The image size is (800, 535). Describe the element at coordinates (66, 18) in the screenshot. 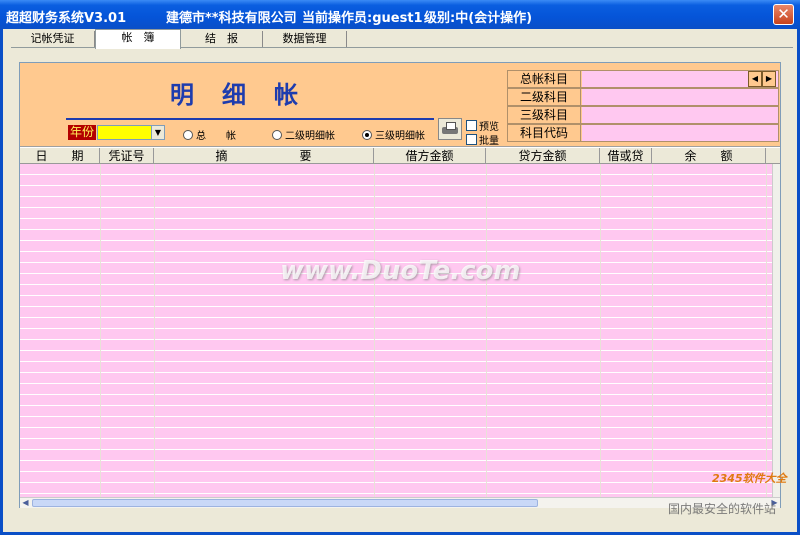

I see `app-title: 超超财务系统V3.01` at that location.